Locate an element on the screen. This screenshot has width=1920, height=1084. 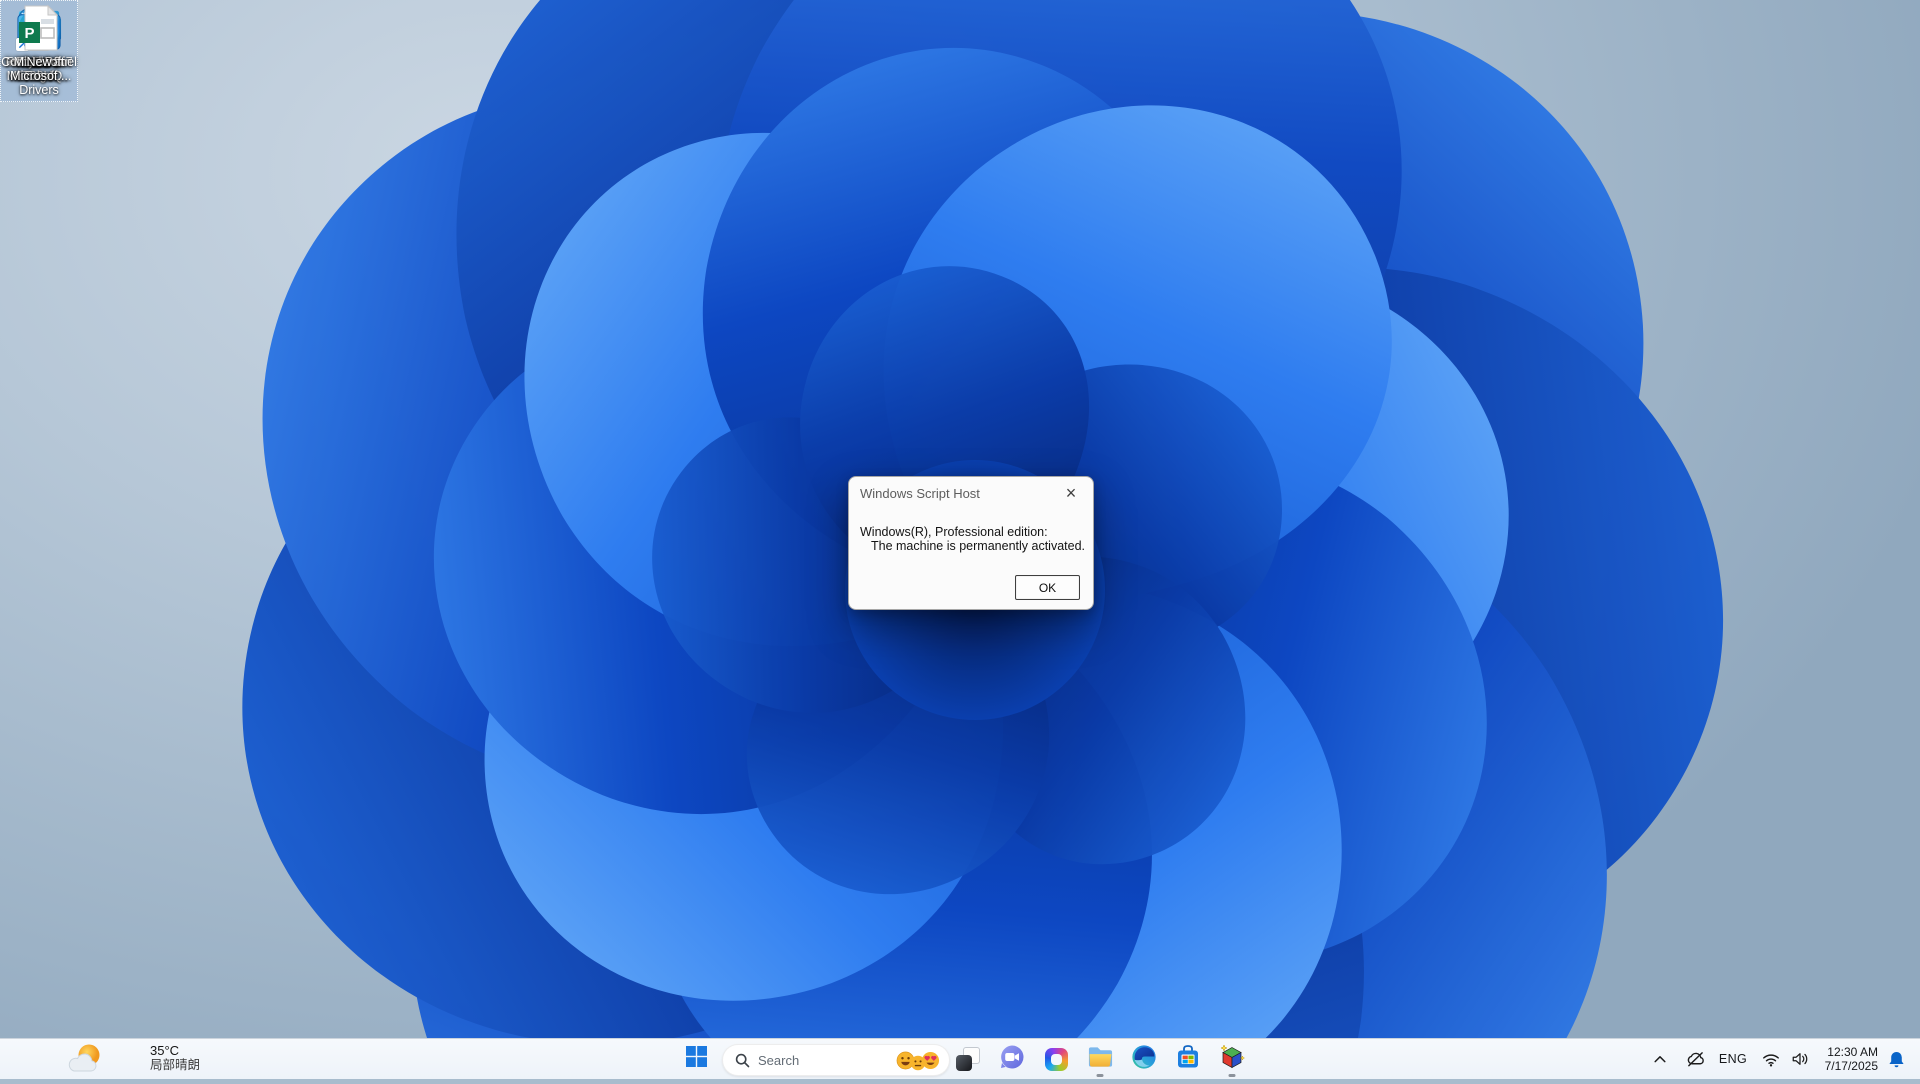
task-view-icon is located at coordinates (968, 1059).